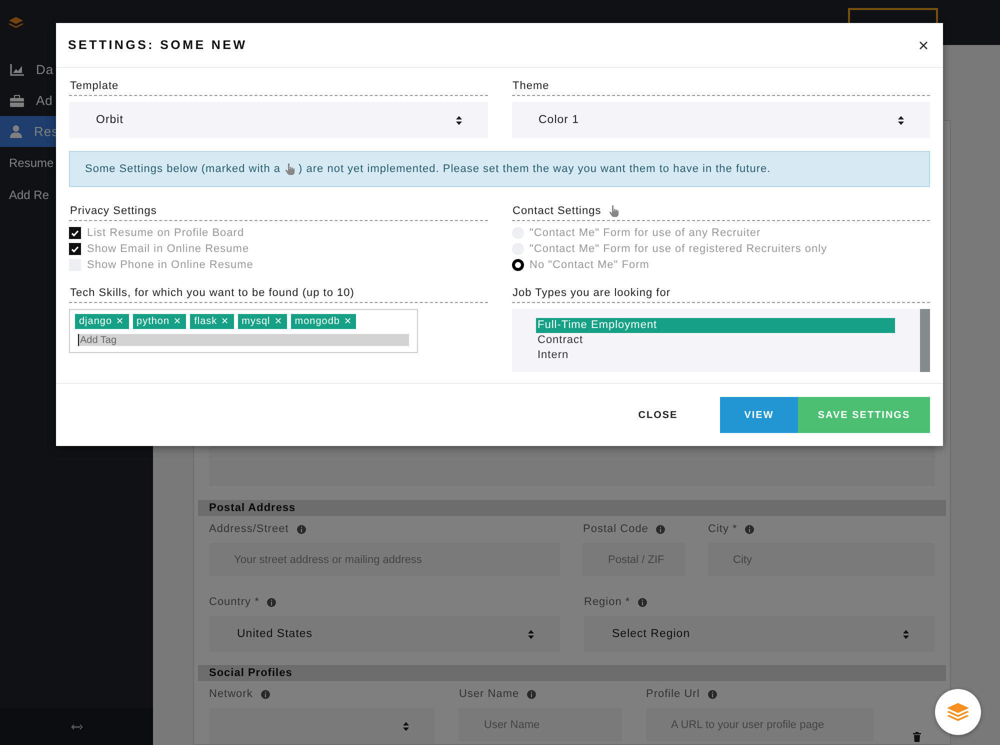  What do you see at coordinates (256, 321) in the screenshot?
I see `tag-label: mysql` at bounding box center [256, 321].